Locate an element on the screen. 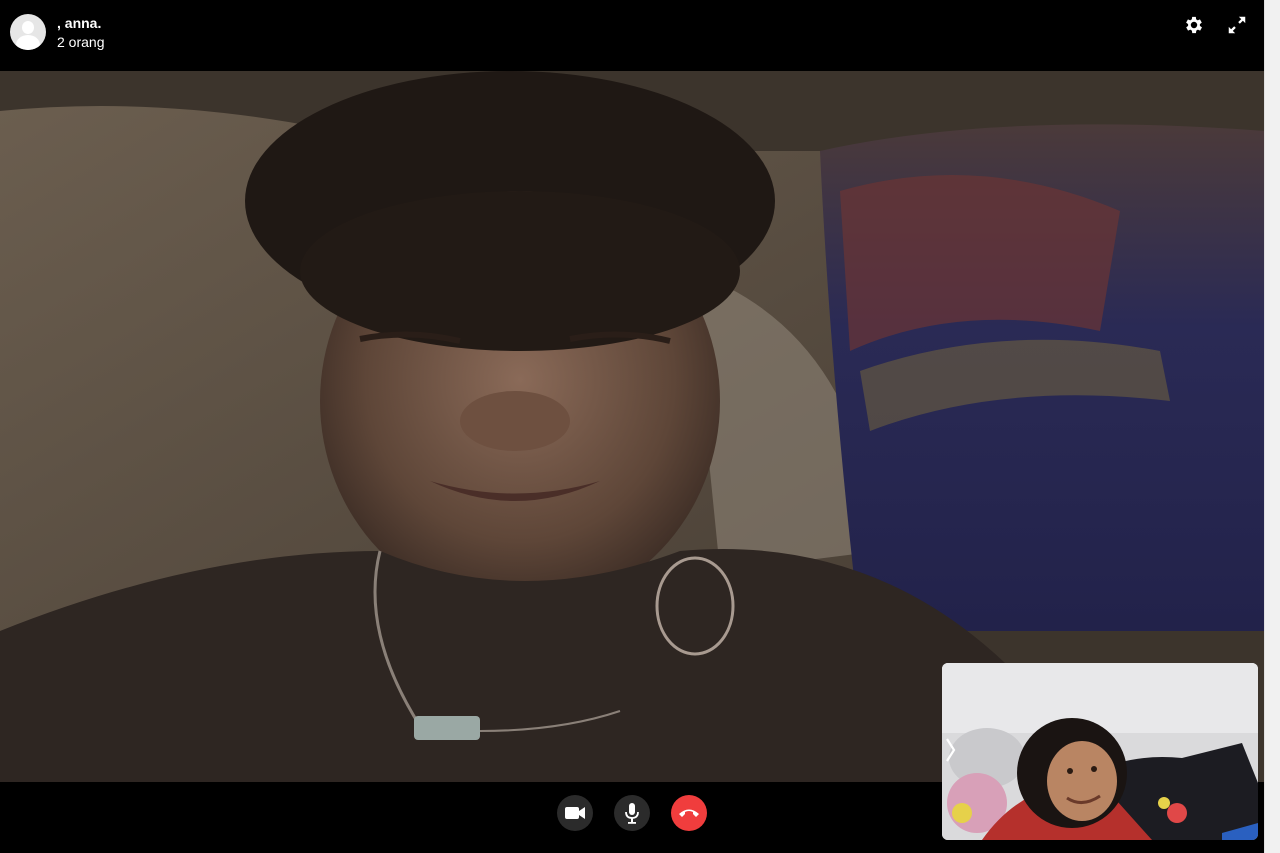 This screenshot has height=853, width=1280. user-avatar-icon is located at coordinates (28, 27).